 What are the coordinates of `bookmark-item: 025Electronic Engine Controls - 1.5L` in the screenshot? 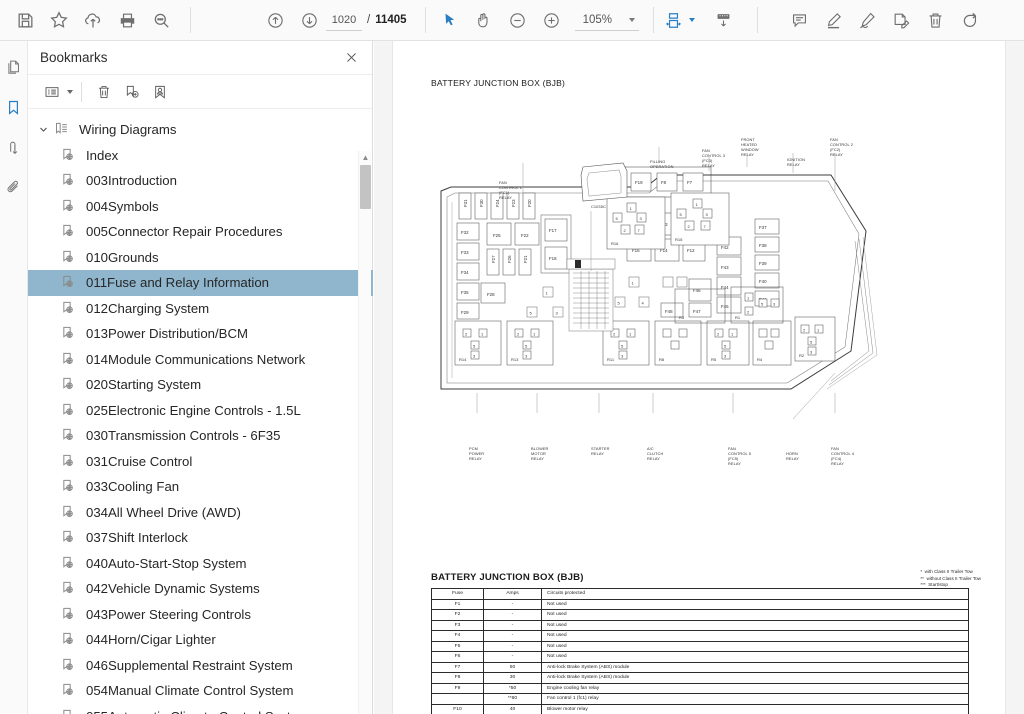 It's located at (200, 411).